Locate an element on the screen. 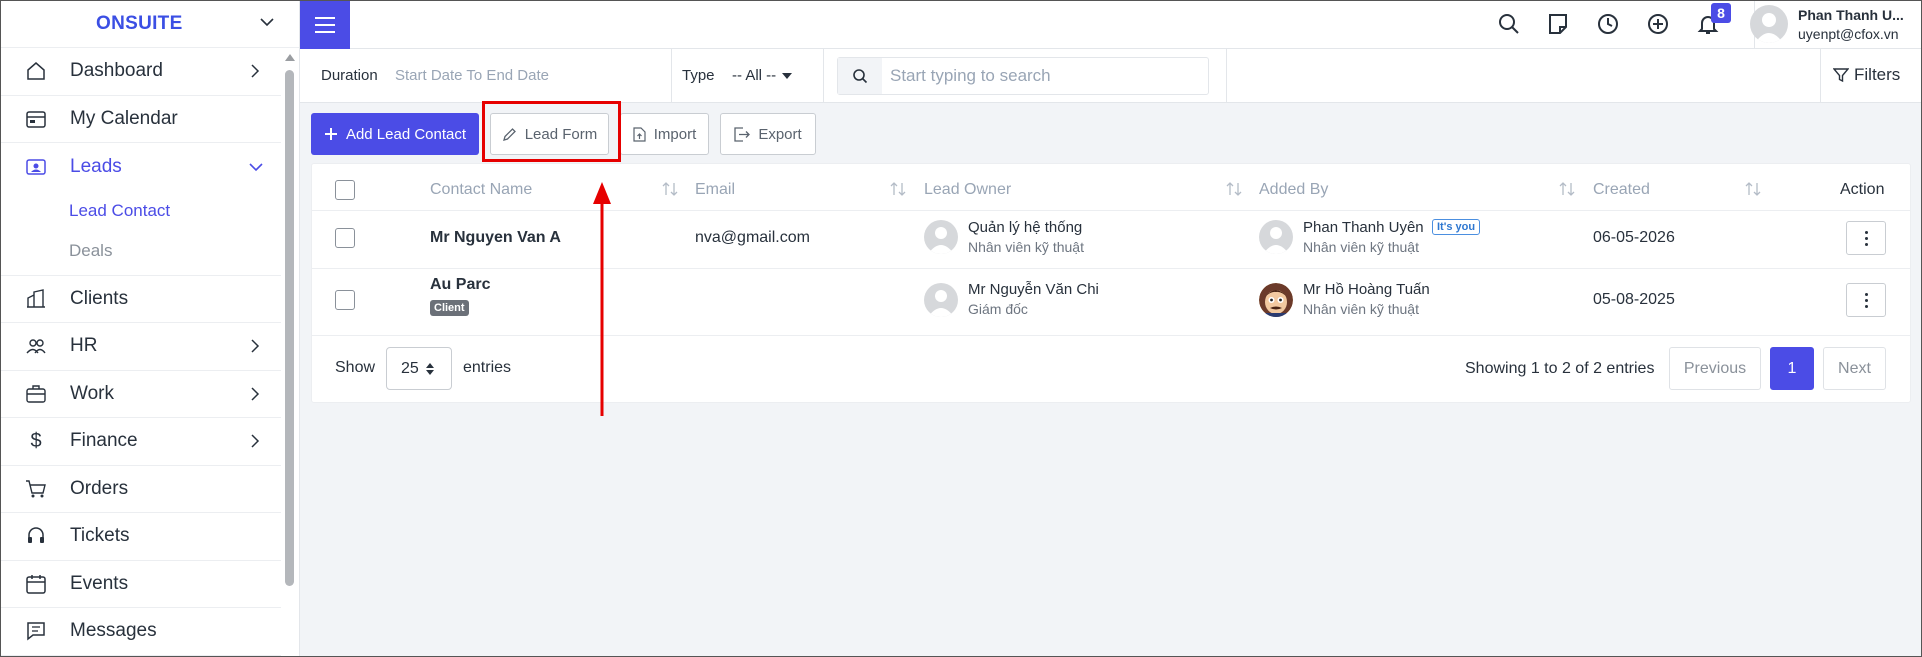  filters-button: Filters is located at coordinates (1866, 75).